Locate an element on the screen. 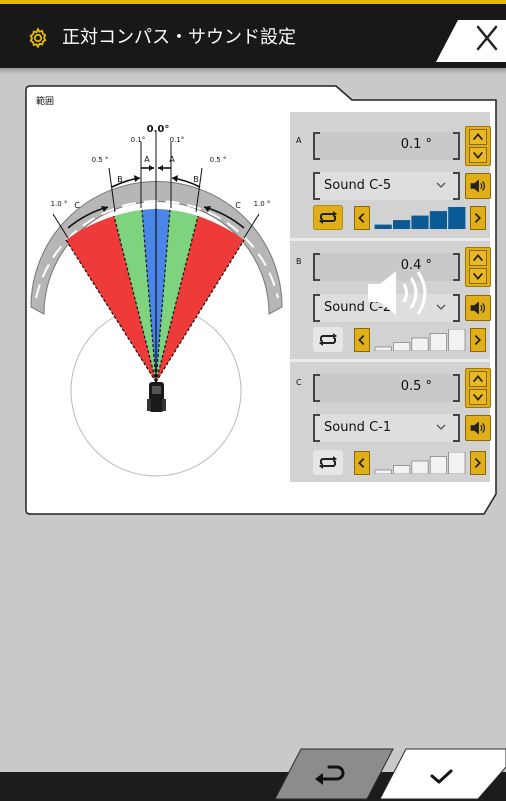 The height and width of the screenshot is (801, 506). c-right-label: C is located at coordinates (238, 205).